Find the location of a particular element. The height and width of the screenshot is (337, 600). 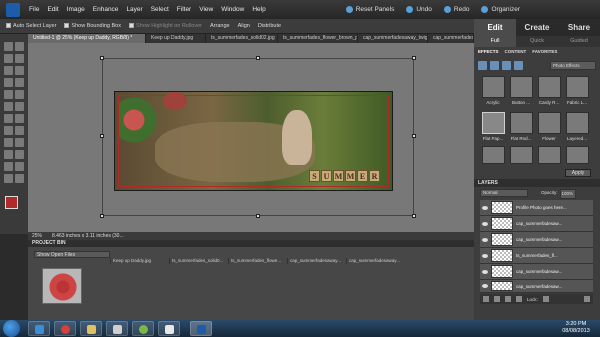

effect-thumb-flat-paper is located at coordinates (493, 123).